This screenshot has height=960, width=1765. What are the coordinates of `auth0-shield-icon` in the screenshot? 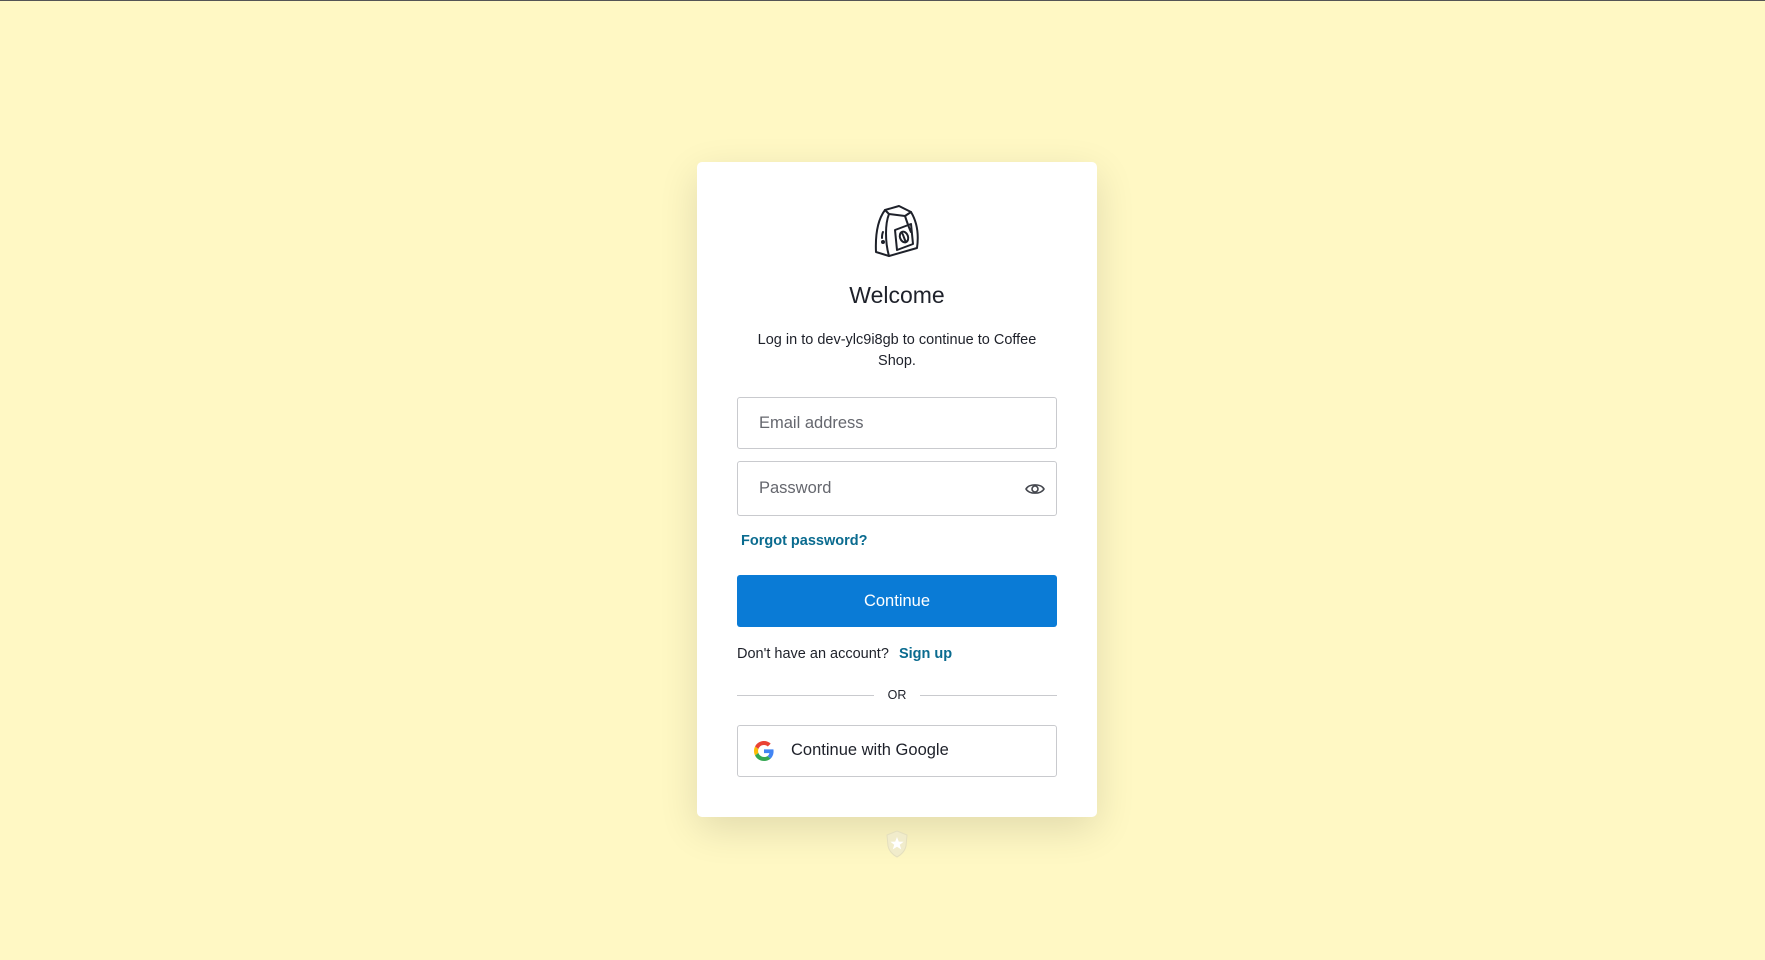 It's located at (897, 844).